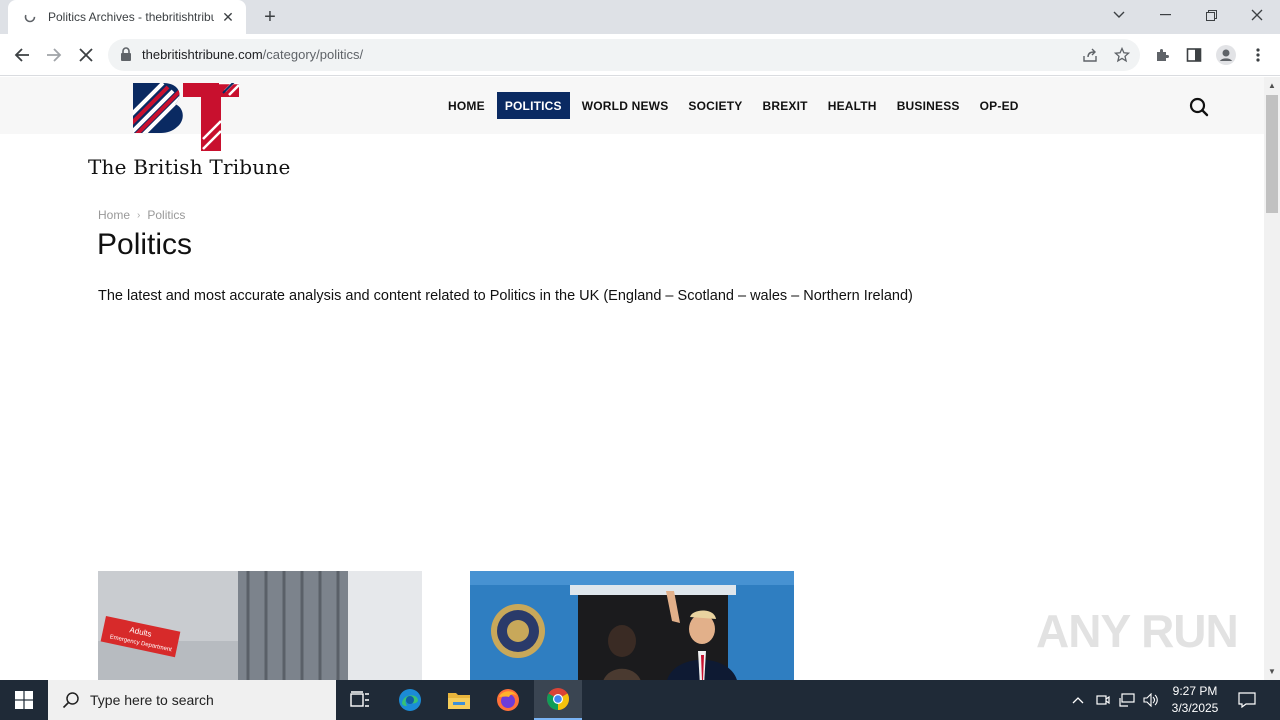  I want to click on watermark-logo: ANY RUN, so click(1137, 631).